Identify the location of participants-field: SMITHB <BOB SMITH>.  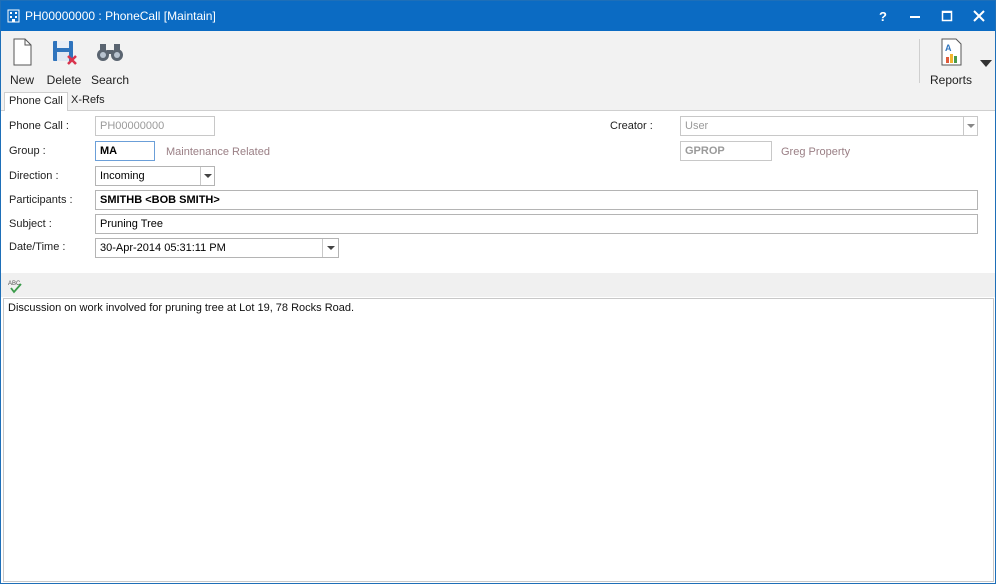
(536, 200).